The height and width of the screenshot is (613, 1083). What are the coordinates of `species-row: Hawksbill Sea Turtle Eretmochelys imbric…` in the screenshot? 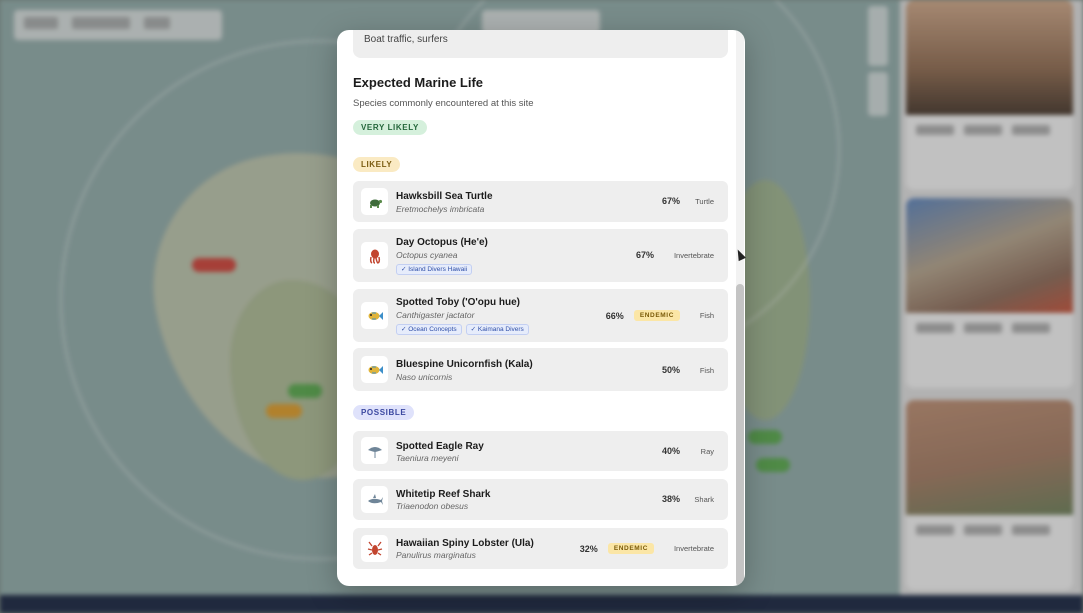 It's located at (540, 201).